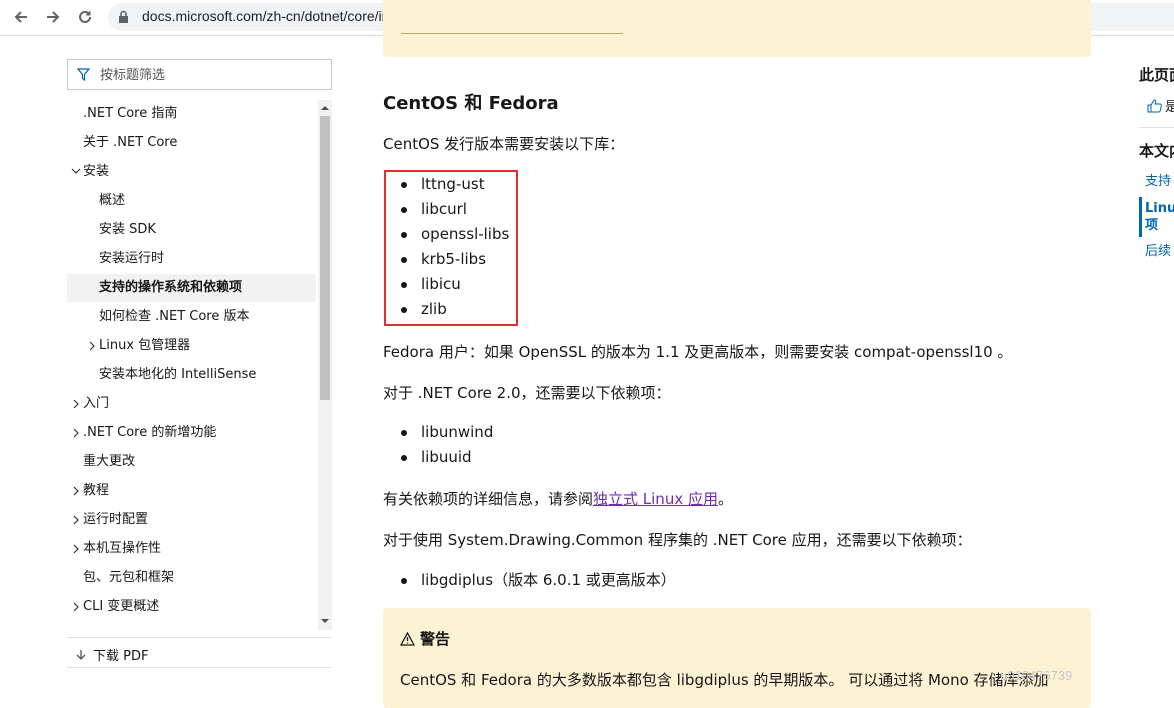 This screenshot has width=1174, height=708. I want to click on toc-item: CLI 变更概述, so click(191, 607).